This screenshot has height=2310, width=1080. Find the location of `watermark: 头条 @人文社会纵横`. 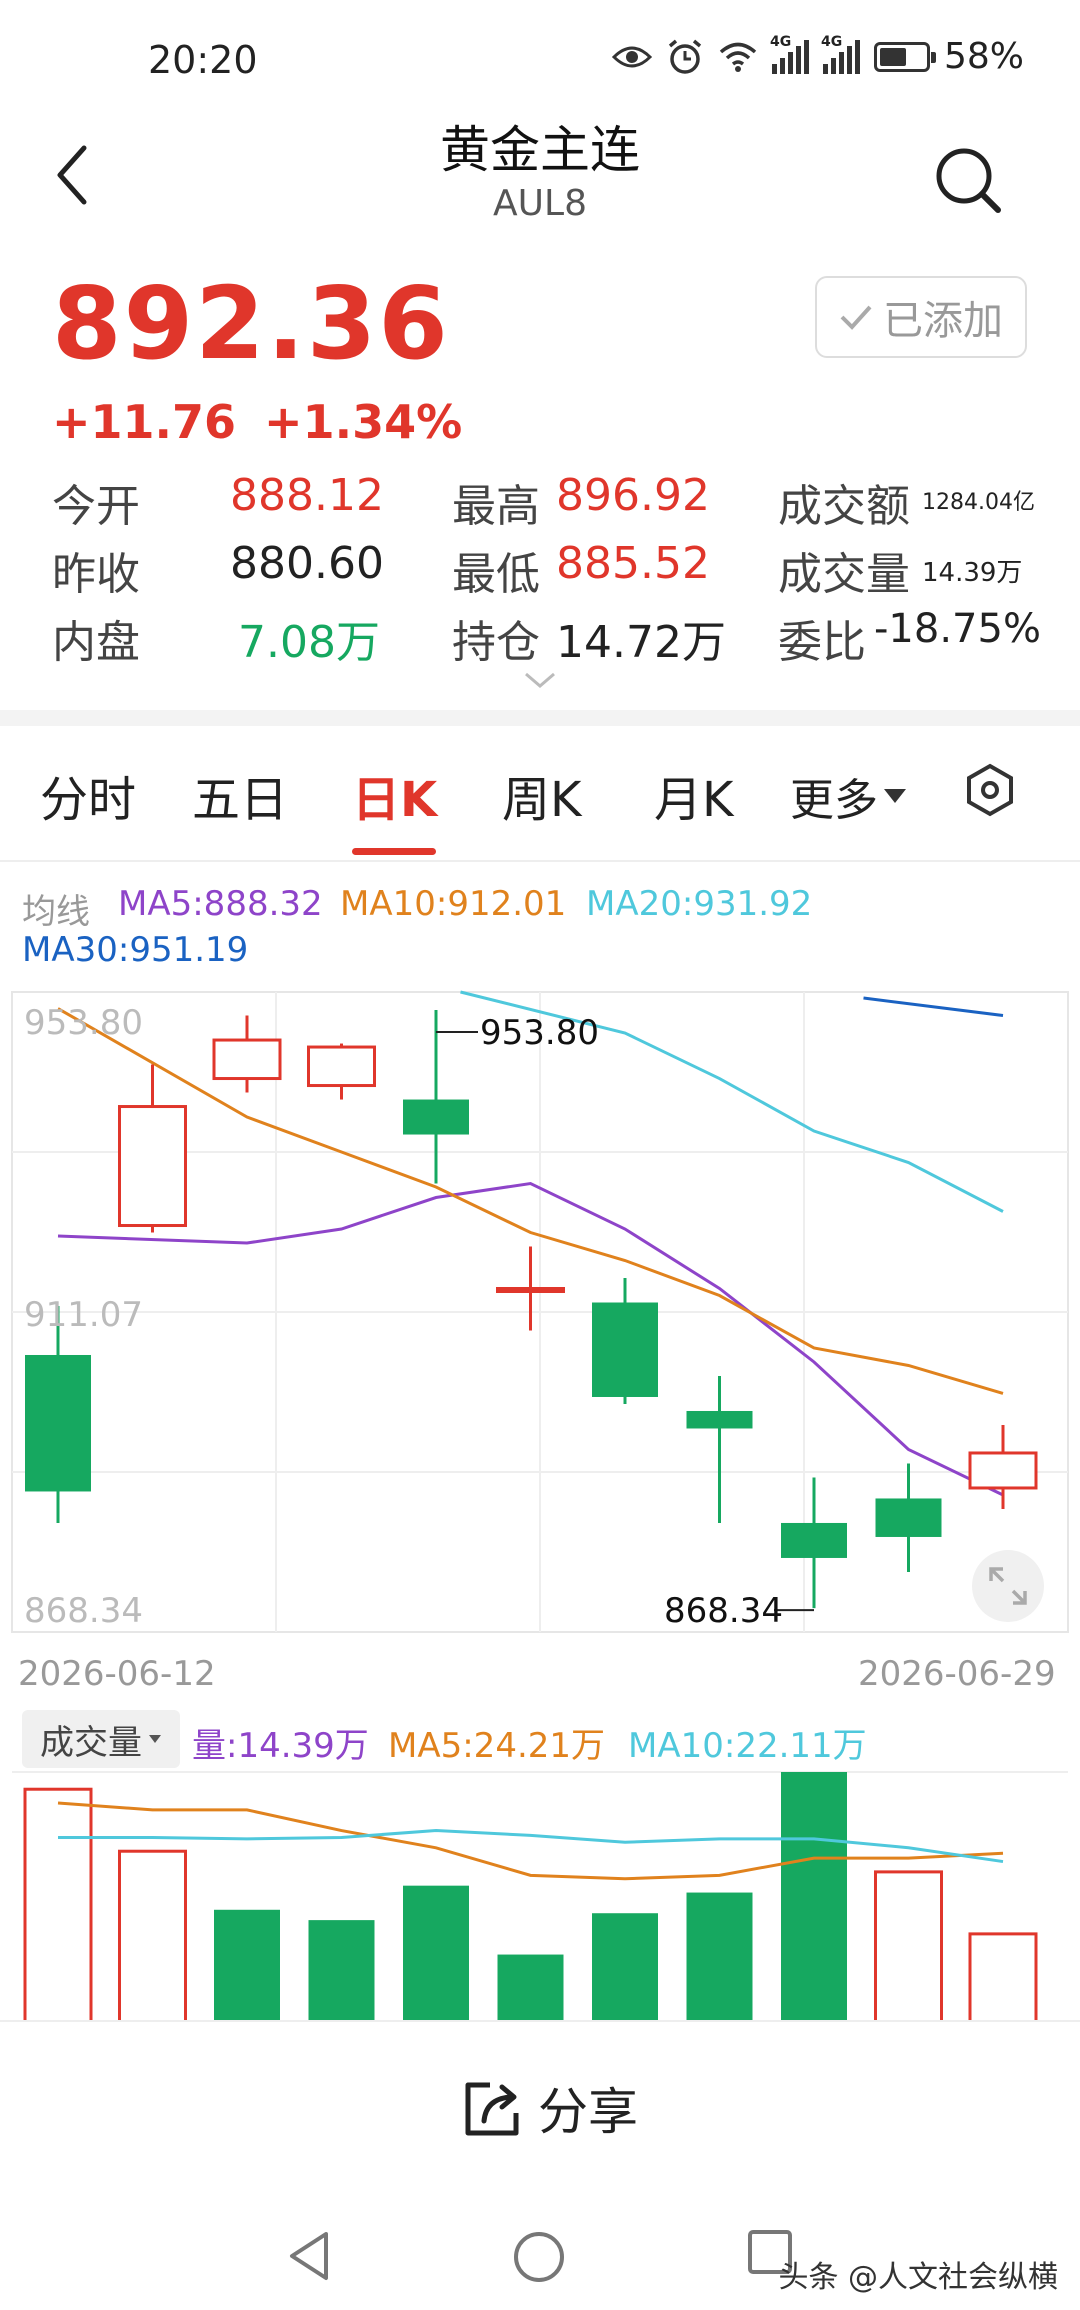

watermark: 头条 @人文社会纵横 is located at coordinates (918, 2277).